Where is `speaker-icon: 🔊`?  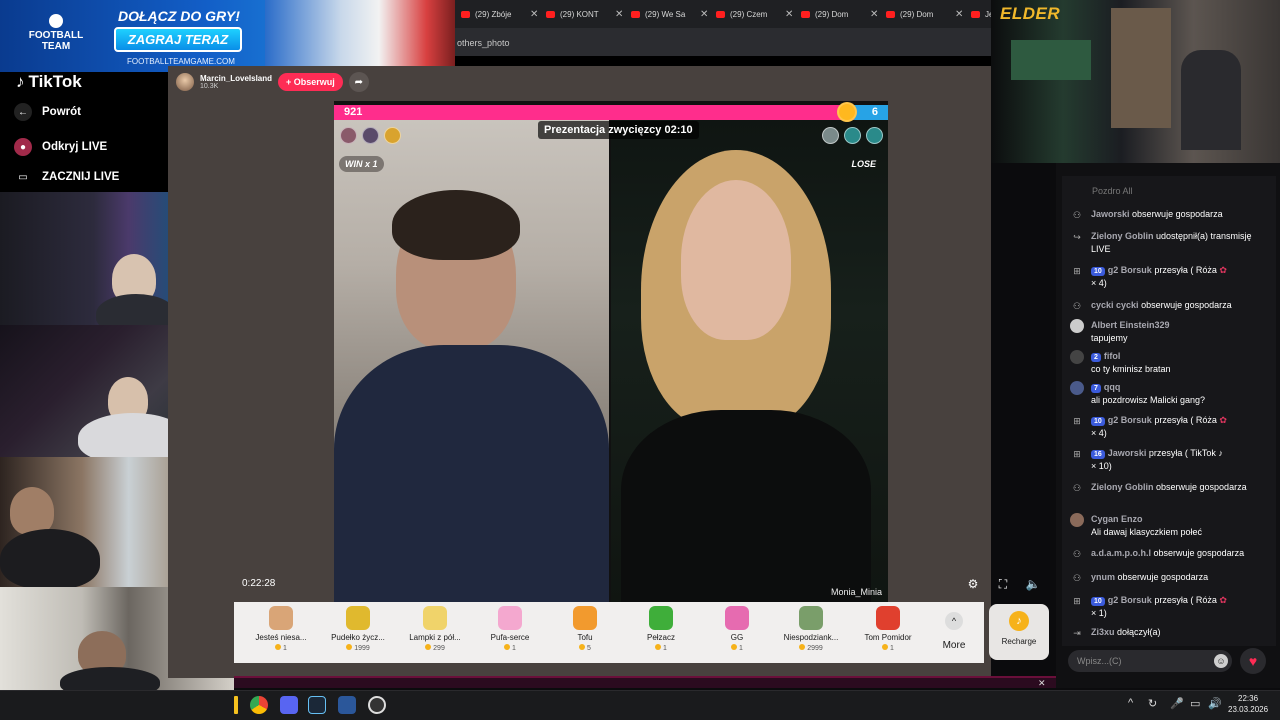
speaker-icon: 🔊 is located at coordinates (1215, 703).